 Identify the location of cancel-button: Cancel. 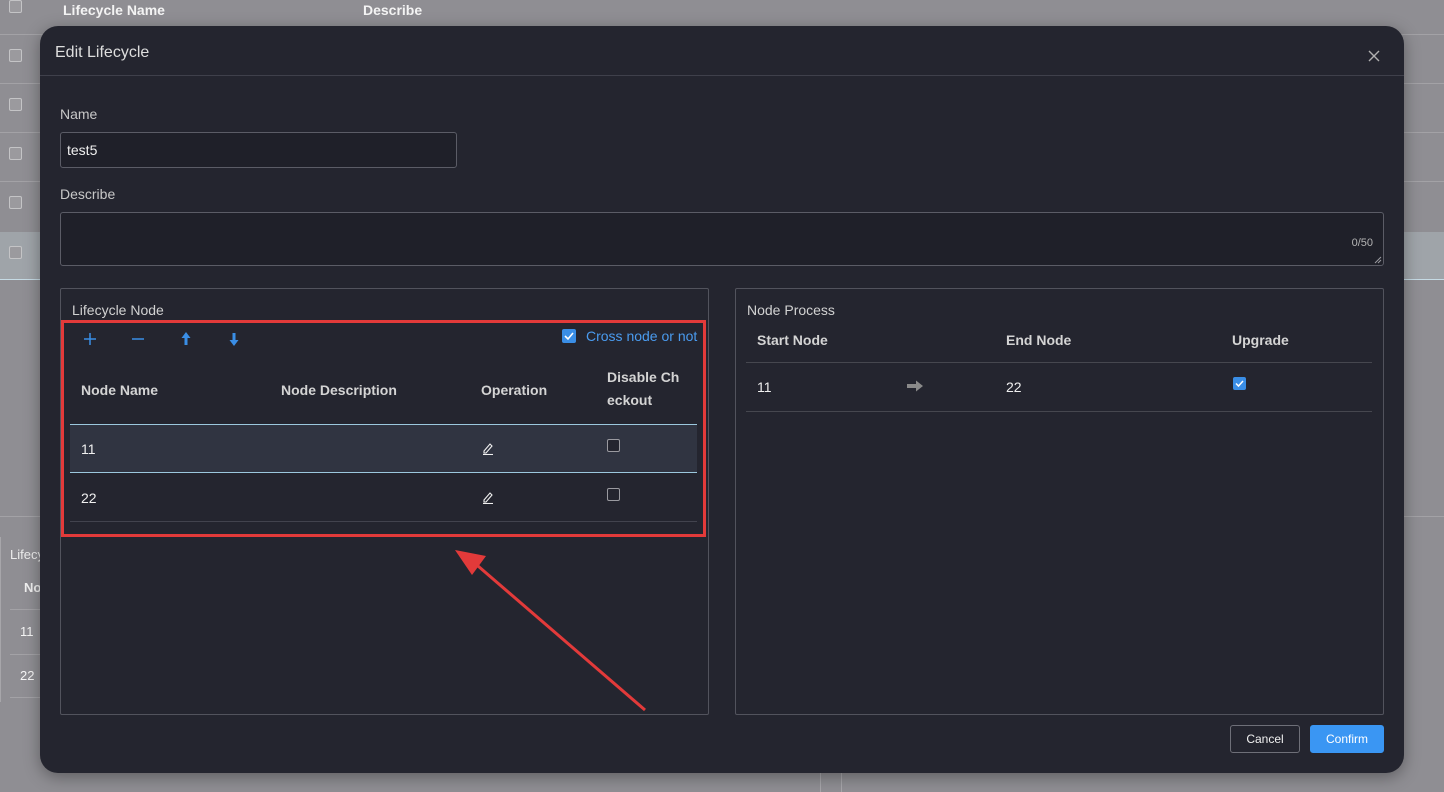
(1265, 739).